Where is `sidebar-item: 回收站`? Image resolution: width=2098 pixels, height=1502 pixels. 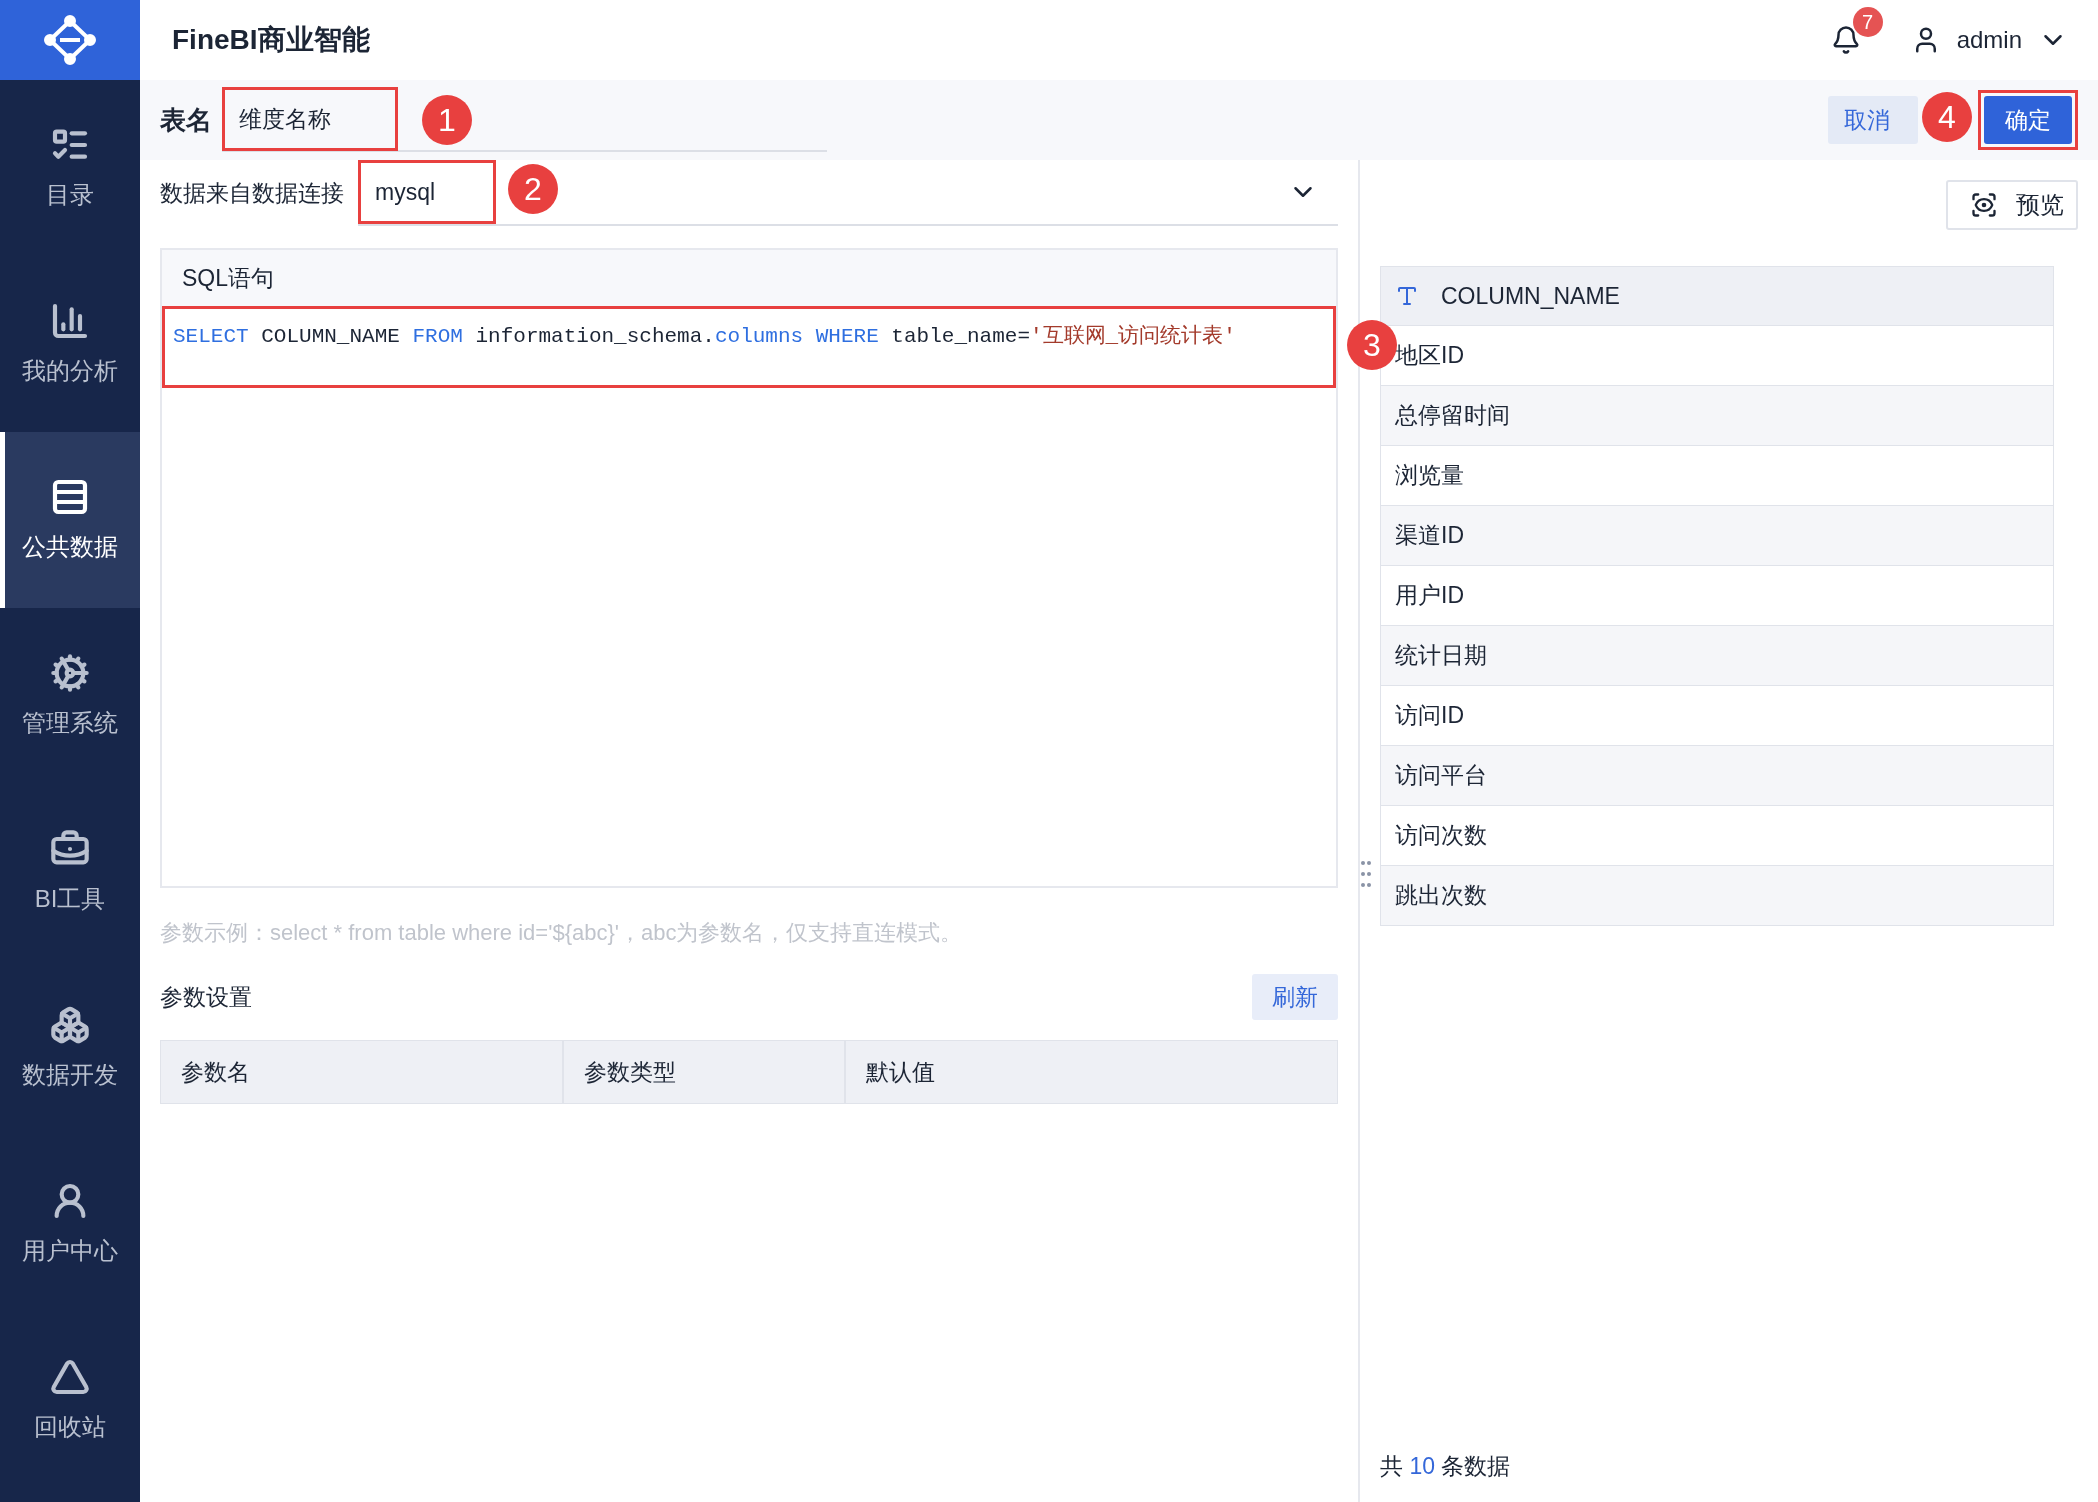 sidebar-item: 回收站 is located at coordinates (70, 1400).